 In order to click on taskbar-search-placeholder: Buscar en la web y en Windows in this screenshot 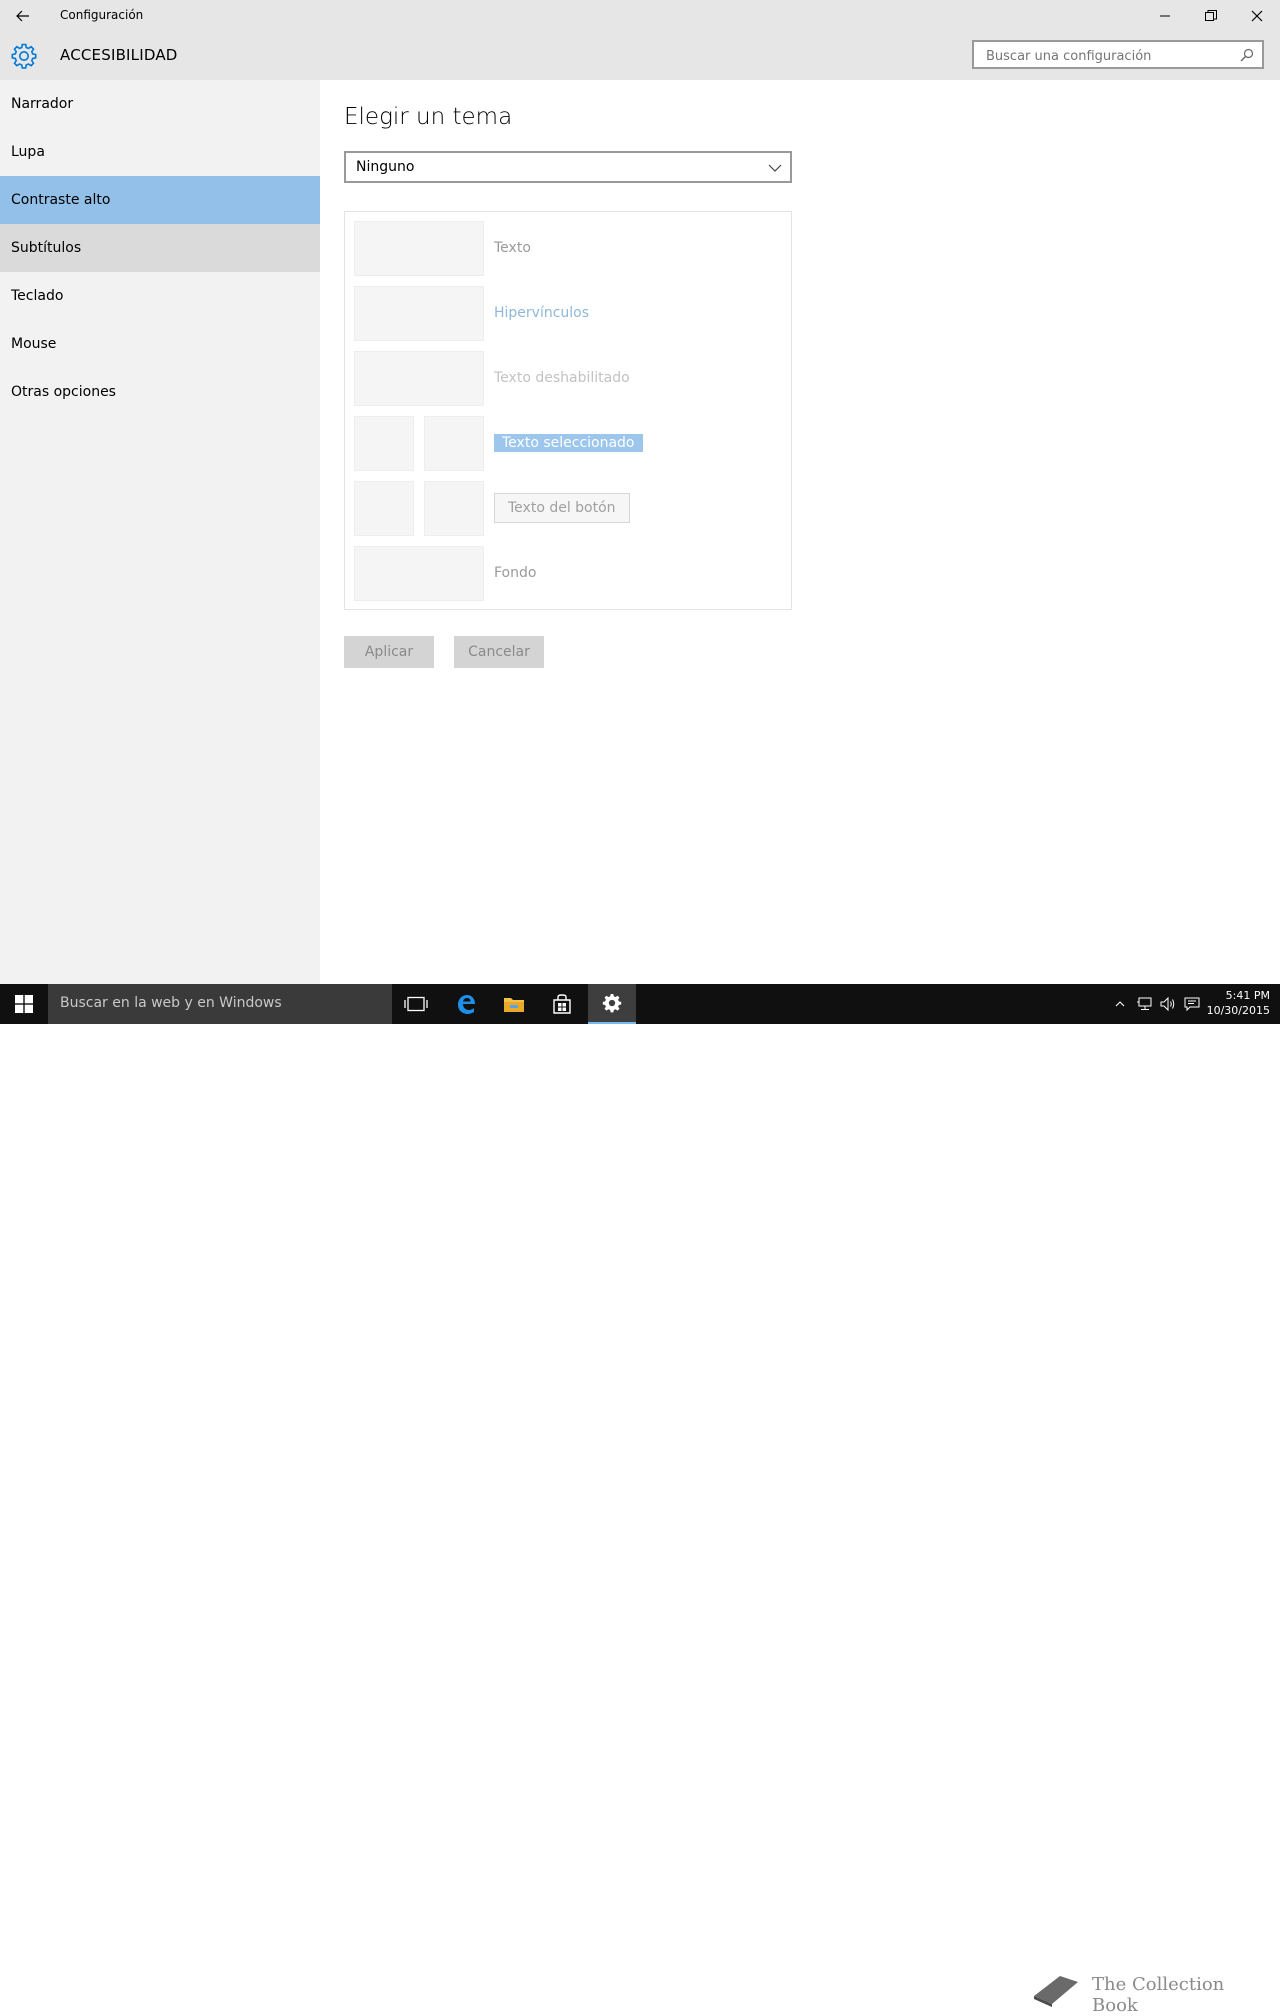, I will do `click(171, 1003)`.